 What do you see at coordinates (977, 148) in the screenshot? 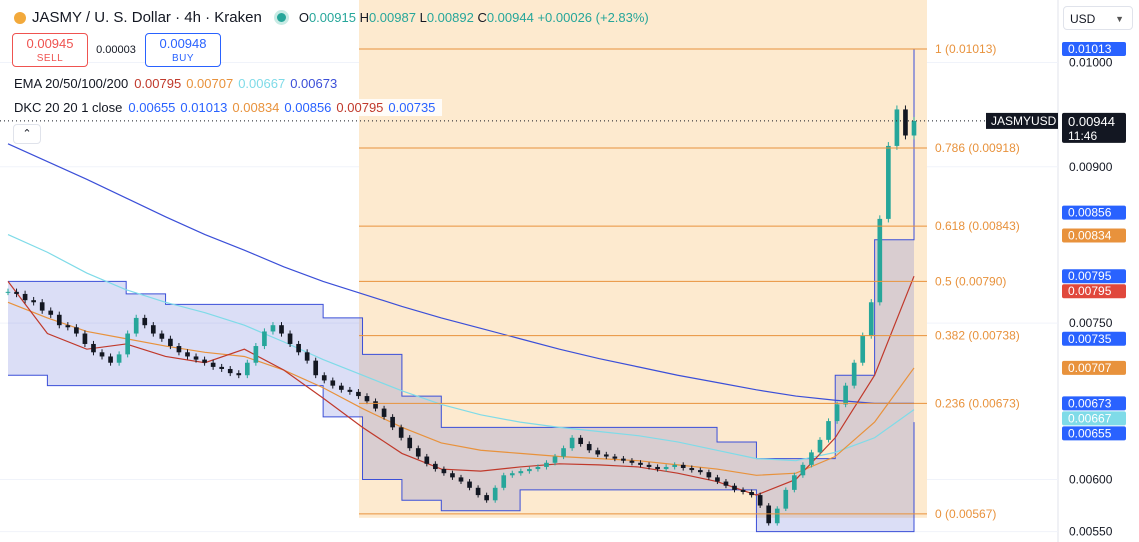
I see `fib-level-label: 0.786 (0.00918)` at bounding box center [977, 148].